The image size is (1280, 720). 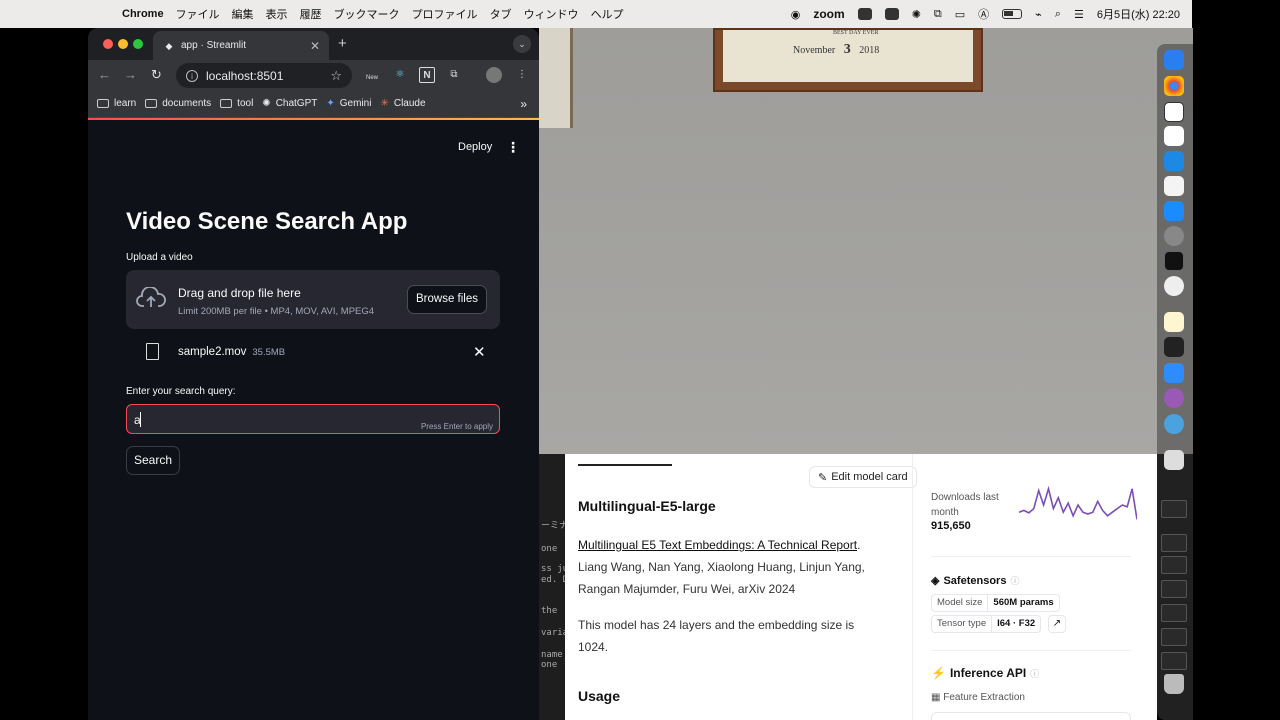 What do you see at coordinates (1038, 14) in the screenshot?
I see `wifi-off-icon: ⌁` at bounding box center [1038, 14].